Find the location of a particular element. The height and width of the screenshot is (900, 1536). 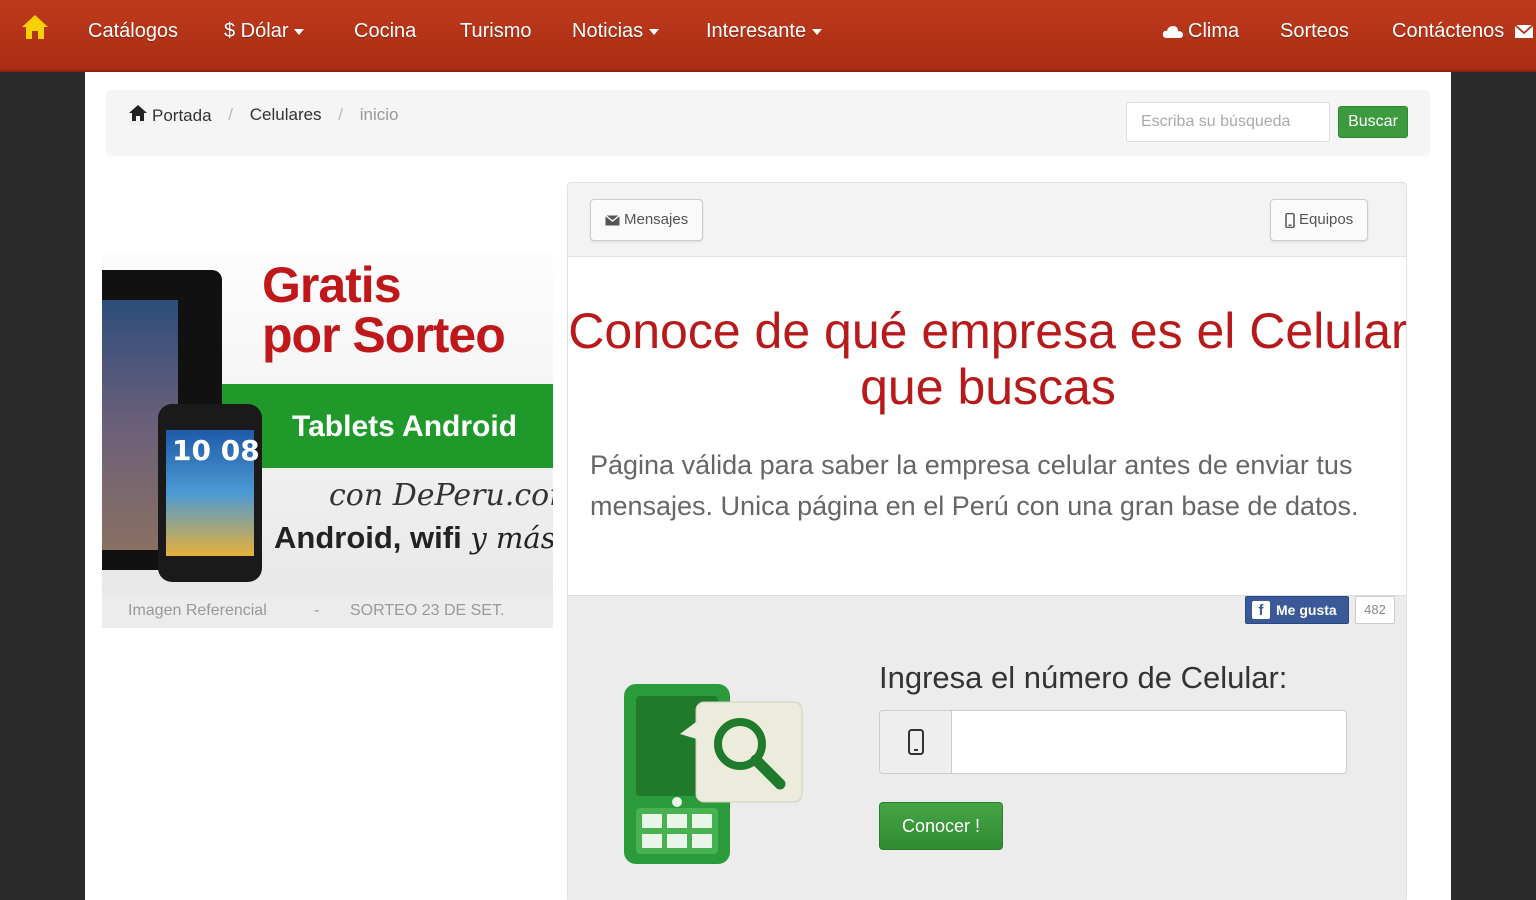

phone-field-label: Ingresa el número de Celular: is located at coordinates (1083, 677).